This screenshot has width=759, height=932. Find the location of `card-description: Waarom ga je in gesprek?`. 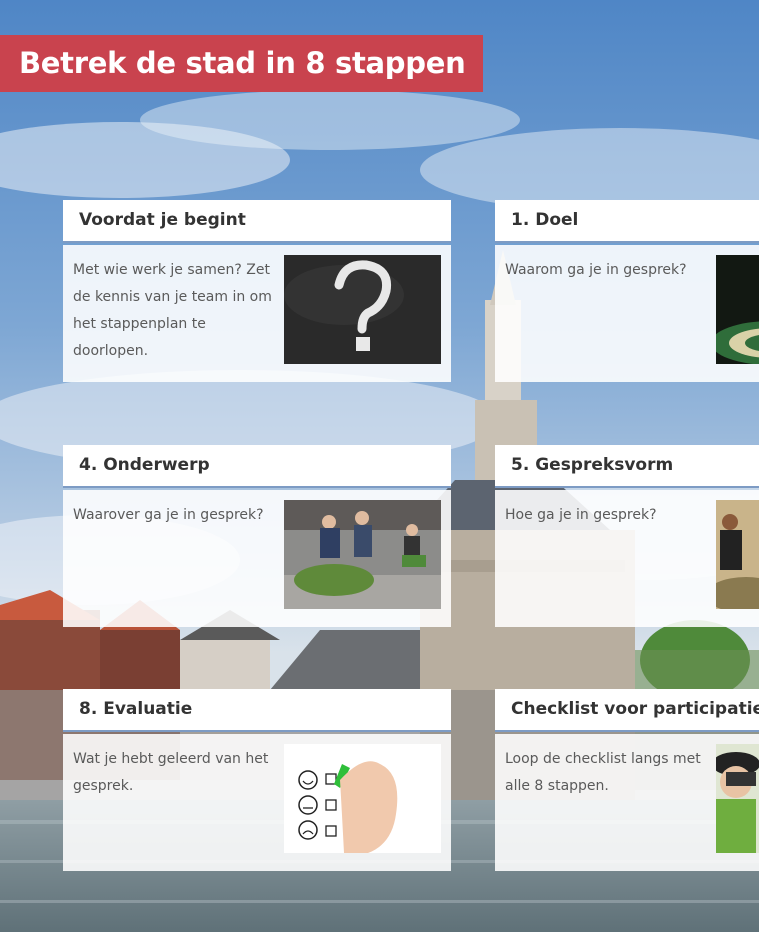

card-description: Waarom ga je in gesprek? is located at coordinates (596, 270).